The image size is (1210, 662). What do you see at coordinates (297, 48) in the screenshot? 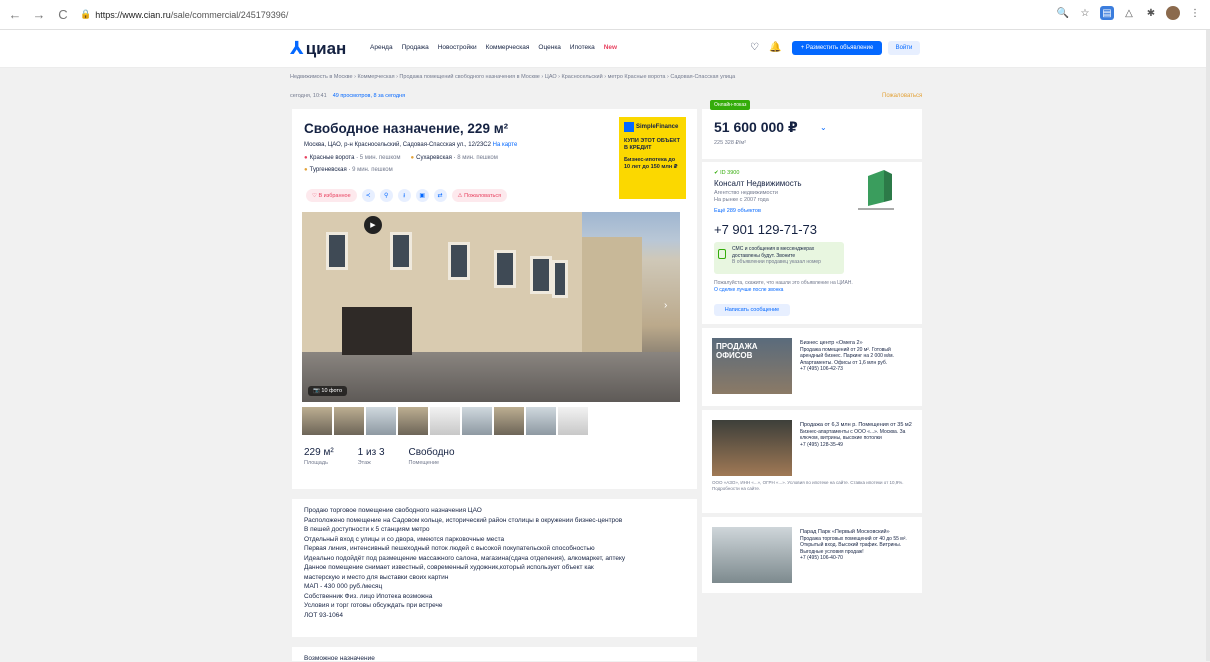
I see `logo-mark-icon: ⅄` at bounding box center [297, 48].